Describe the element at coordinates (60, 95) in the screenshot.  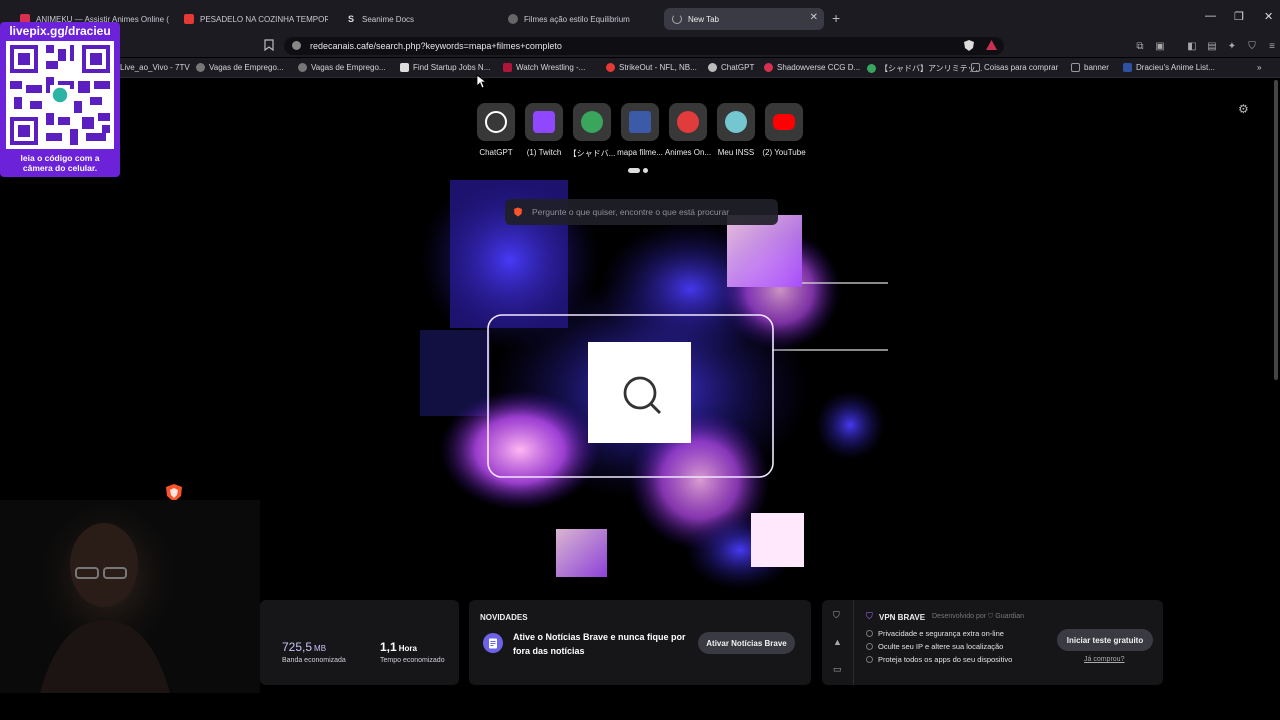
I see `qr-code-icon` at that location.